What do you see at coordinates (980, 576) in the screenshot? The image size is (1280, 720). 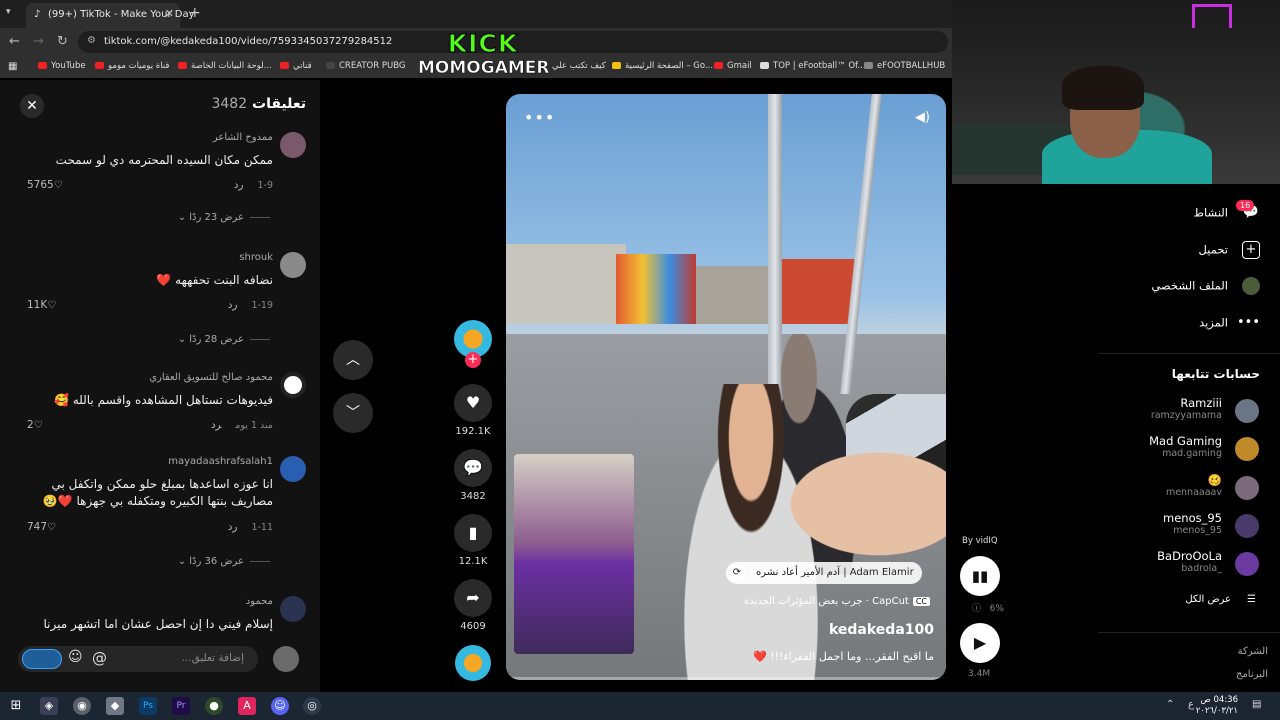 I see `vidiq-stats-button: ▮▮` at bounding box center [980, 576].